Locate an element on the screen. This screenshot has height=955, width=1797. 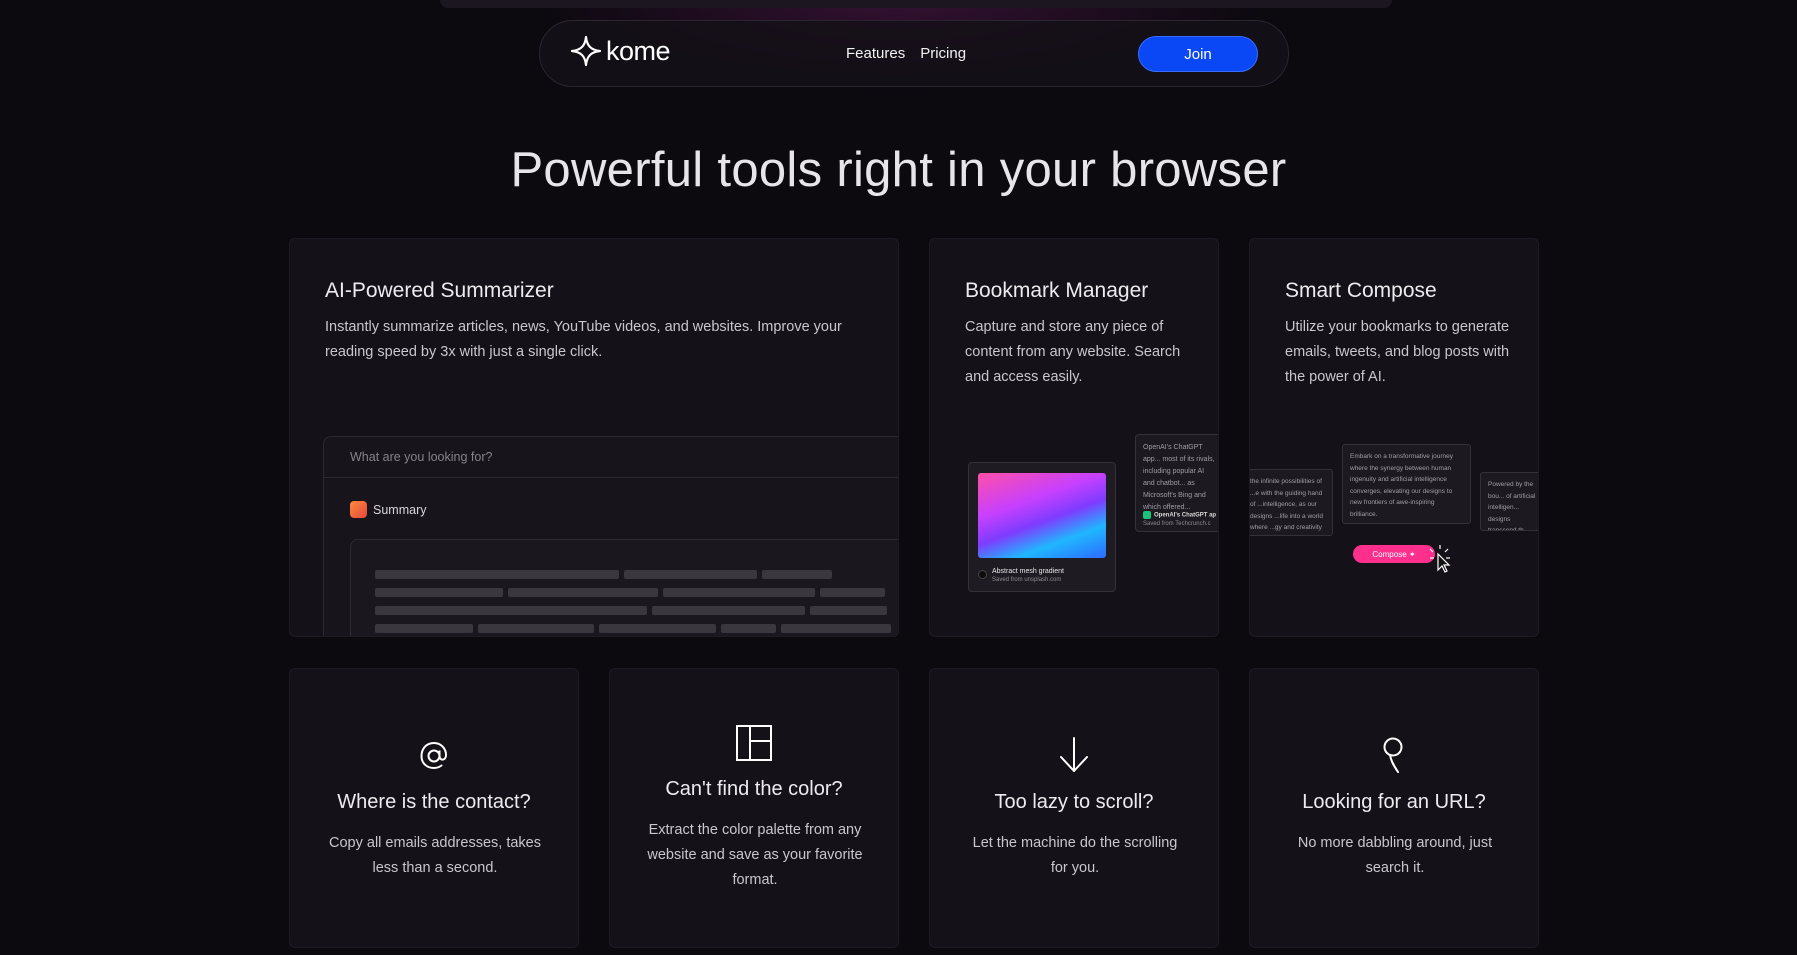
click-cursor-icon is located at coordinates (1440, 559).